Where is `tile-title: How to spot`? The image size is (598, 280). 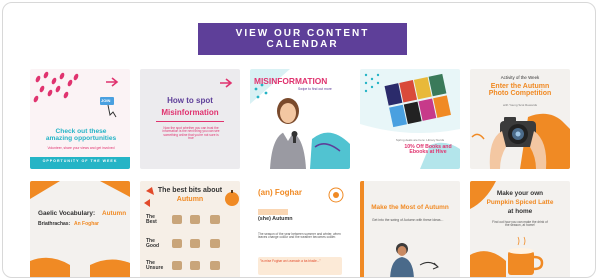 tile-title: How to spot is located at coordinates (190, 100).